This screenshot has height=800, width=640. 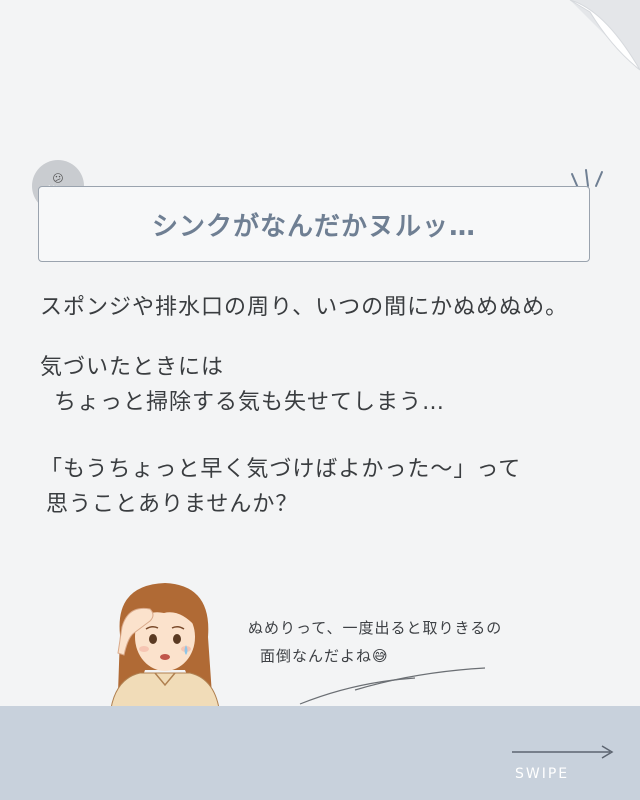 I want to click on body-line-4: 「もうちょっと早く気づけばよかった〜」って, so click(x=281, y=469).